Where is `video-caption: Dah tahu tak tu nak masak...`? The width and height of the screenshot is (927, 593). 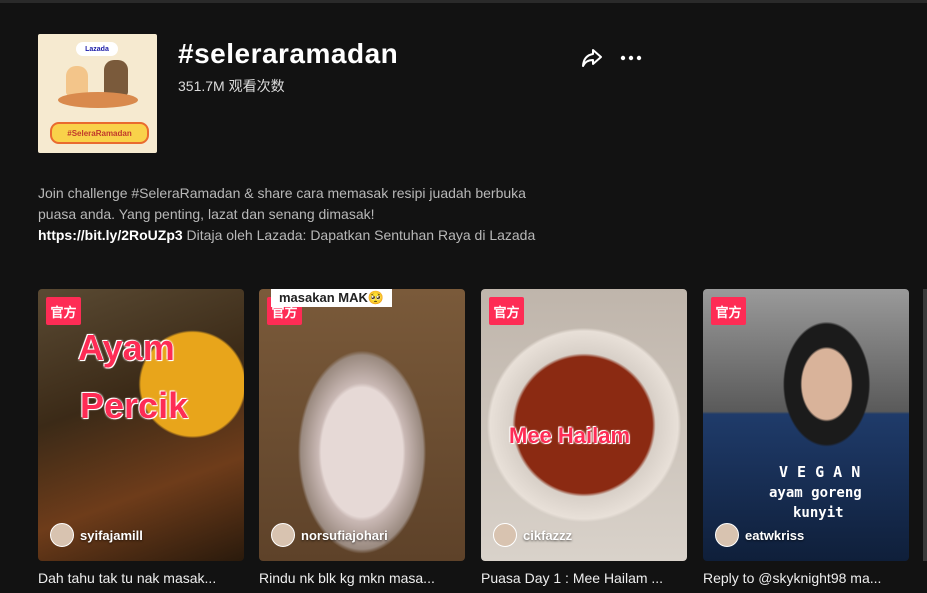
video-caption: Dah tahu tak tu nak masak... is located at coordinates (141, 578).